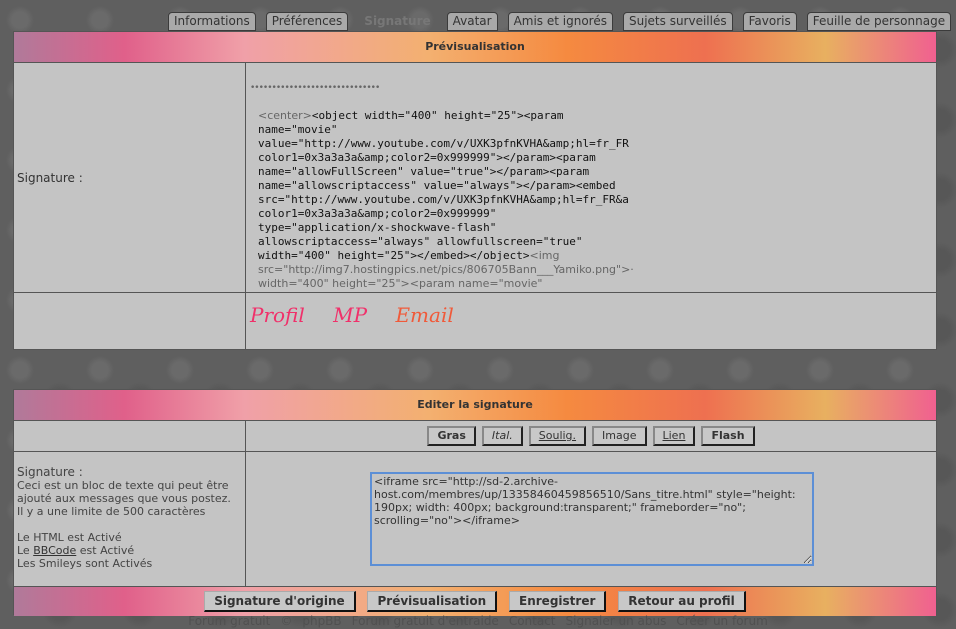 This screenshot has height=629, width=956. What do you see at coordinates (437, 115) in the screenshot?
I see `code-text: <object width="400" height="25"><param` at bounding box center [437, 115].